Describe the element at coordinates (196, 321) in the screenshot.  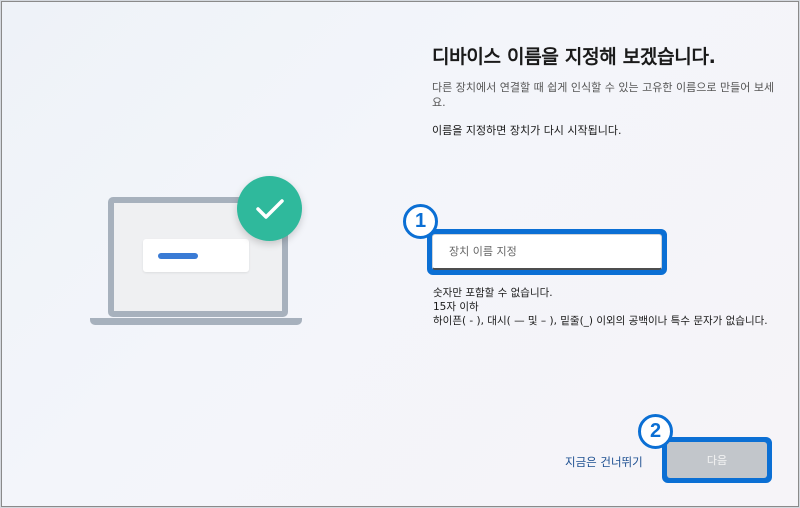
I see `laptop-base` at that location.